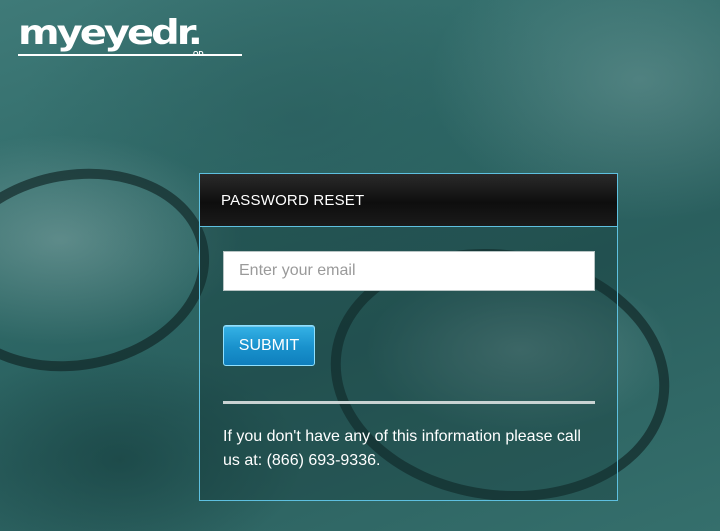  I want to click on panel-header: PASSWORD RESET, so click(408, 200).